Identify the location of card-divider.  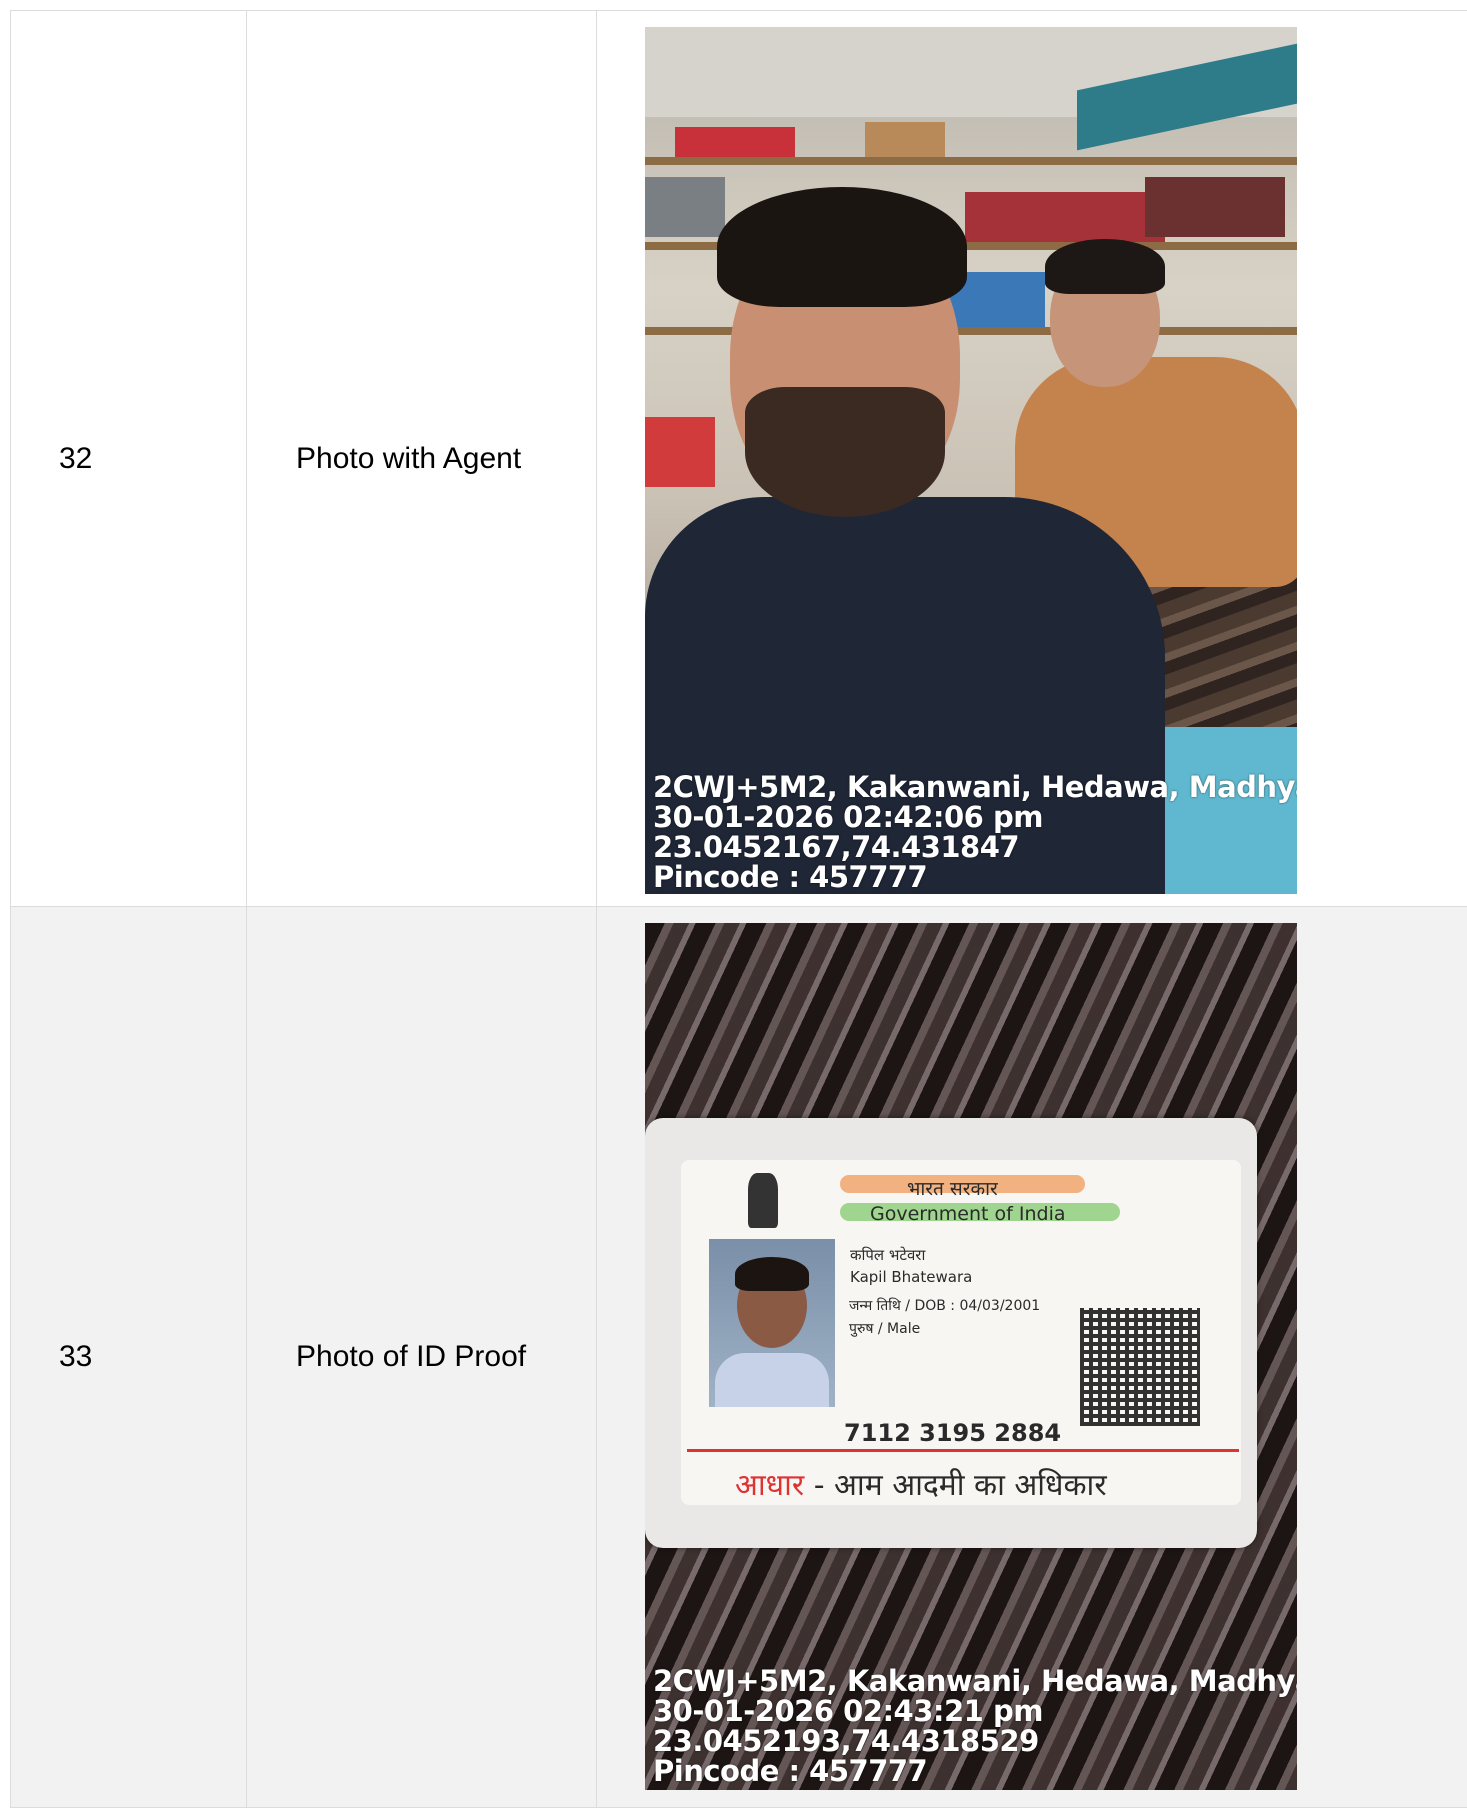
(963, 1450).